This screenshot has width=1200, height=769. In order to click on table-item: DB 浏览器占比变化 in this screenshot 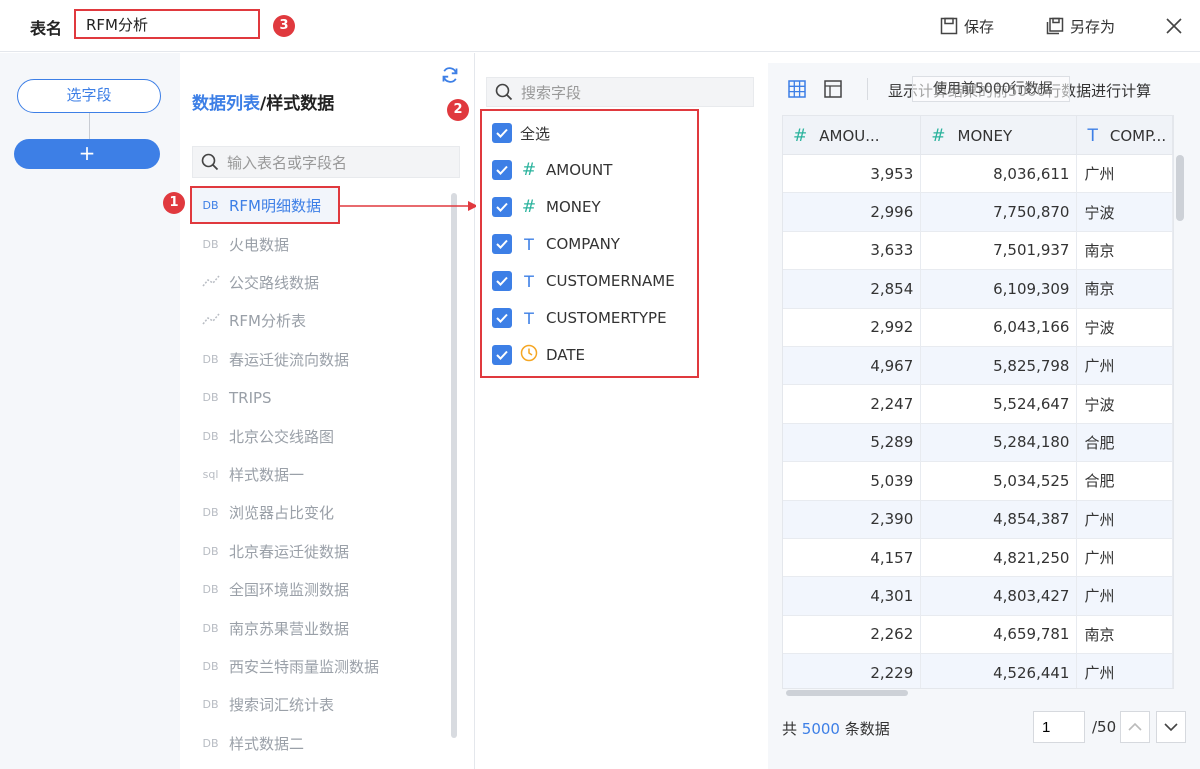, I will do `click(320, 512)`.